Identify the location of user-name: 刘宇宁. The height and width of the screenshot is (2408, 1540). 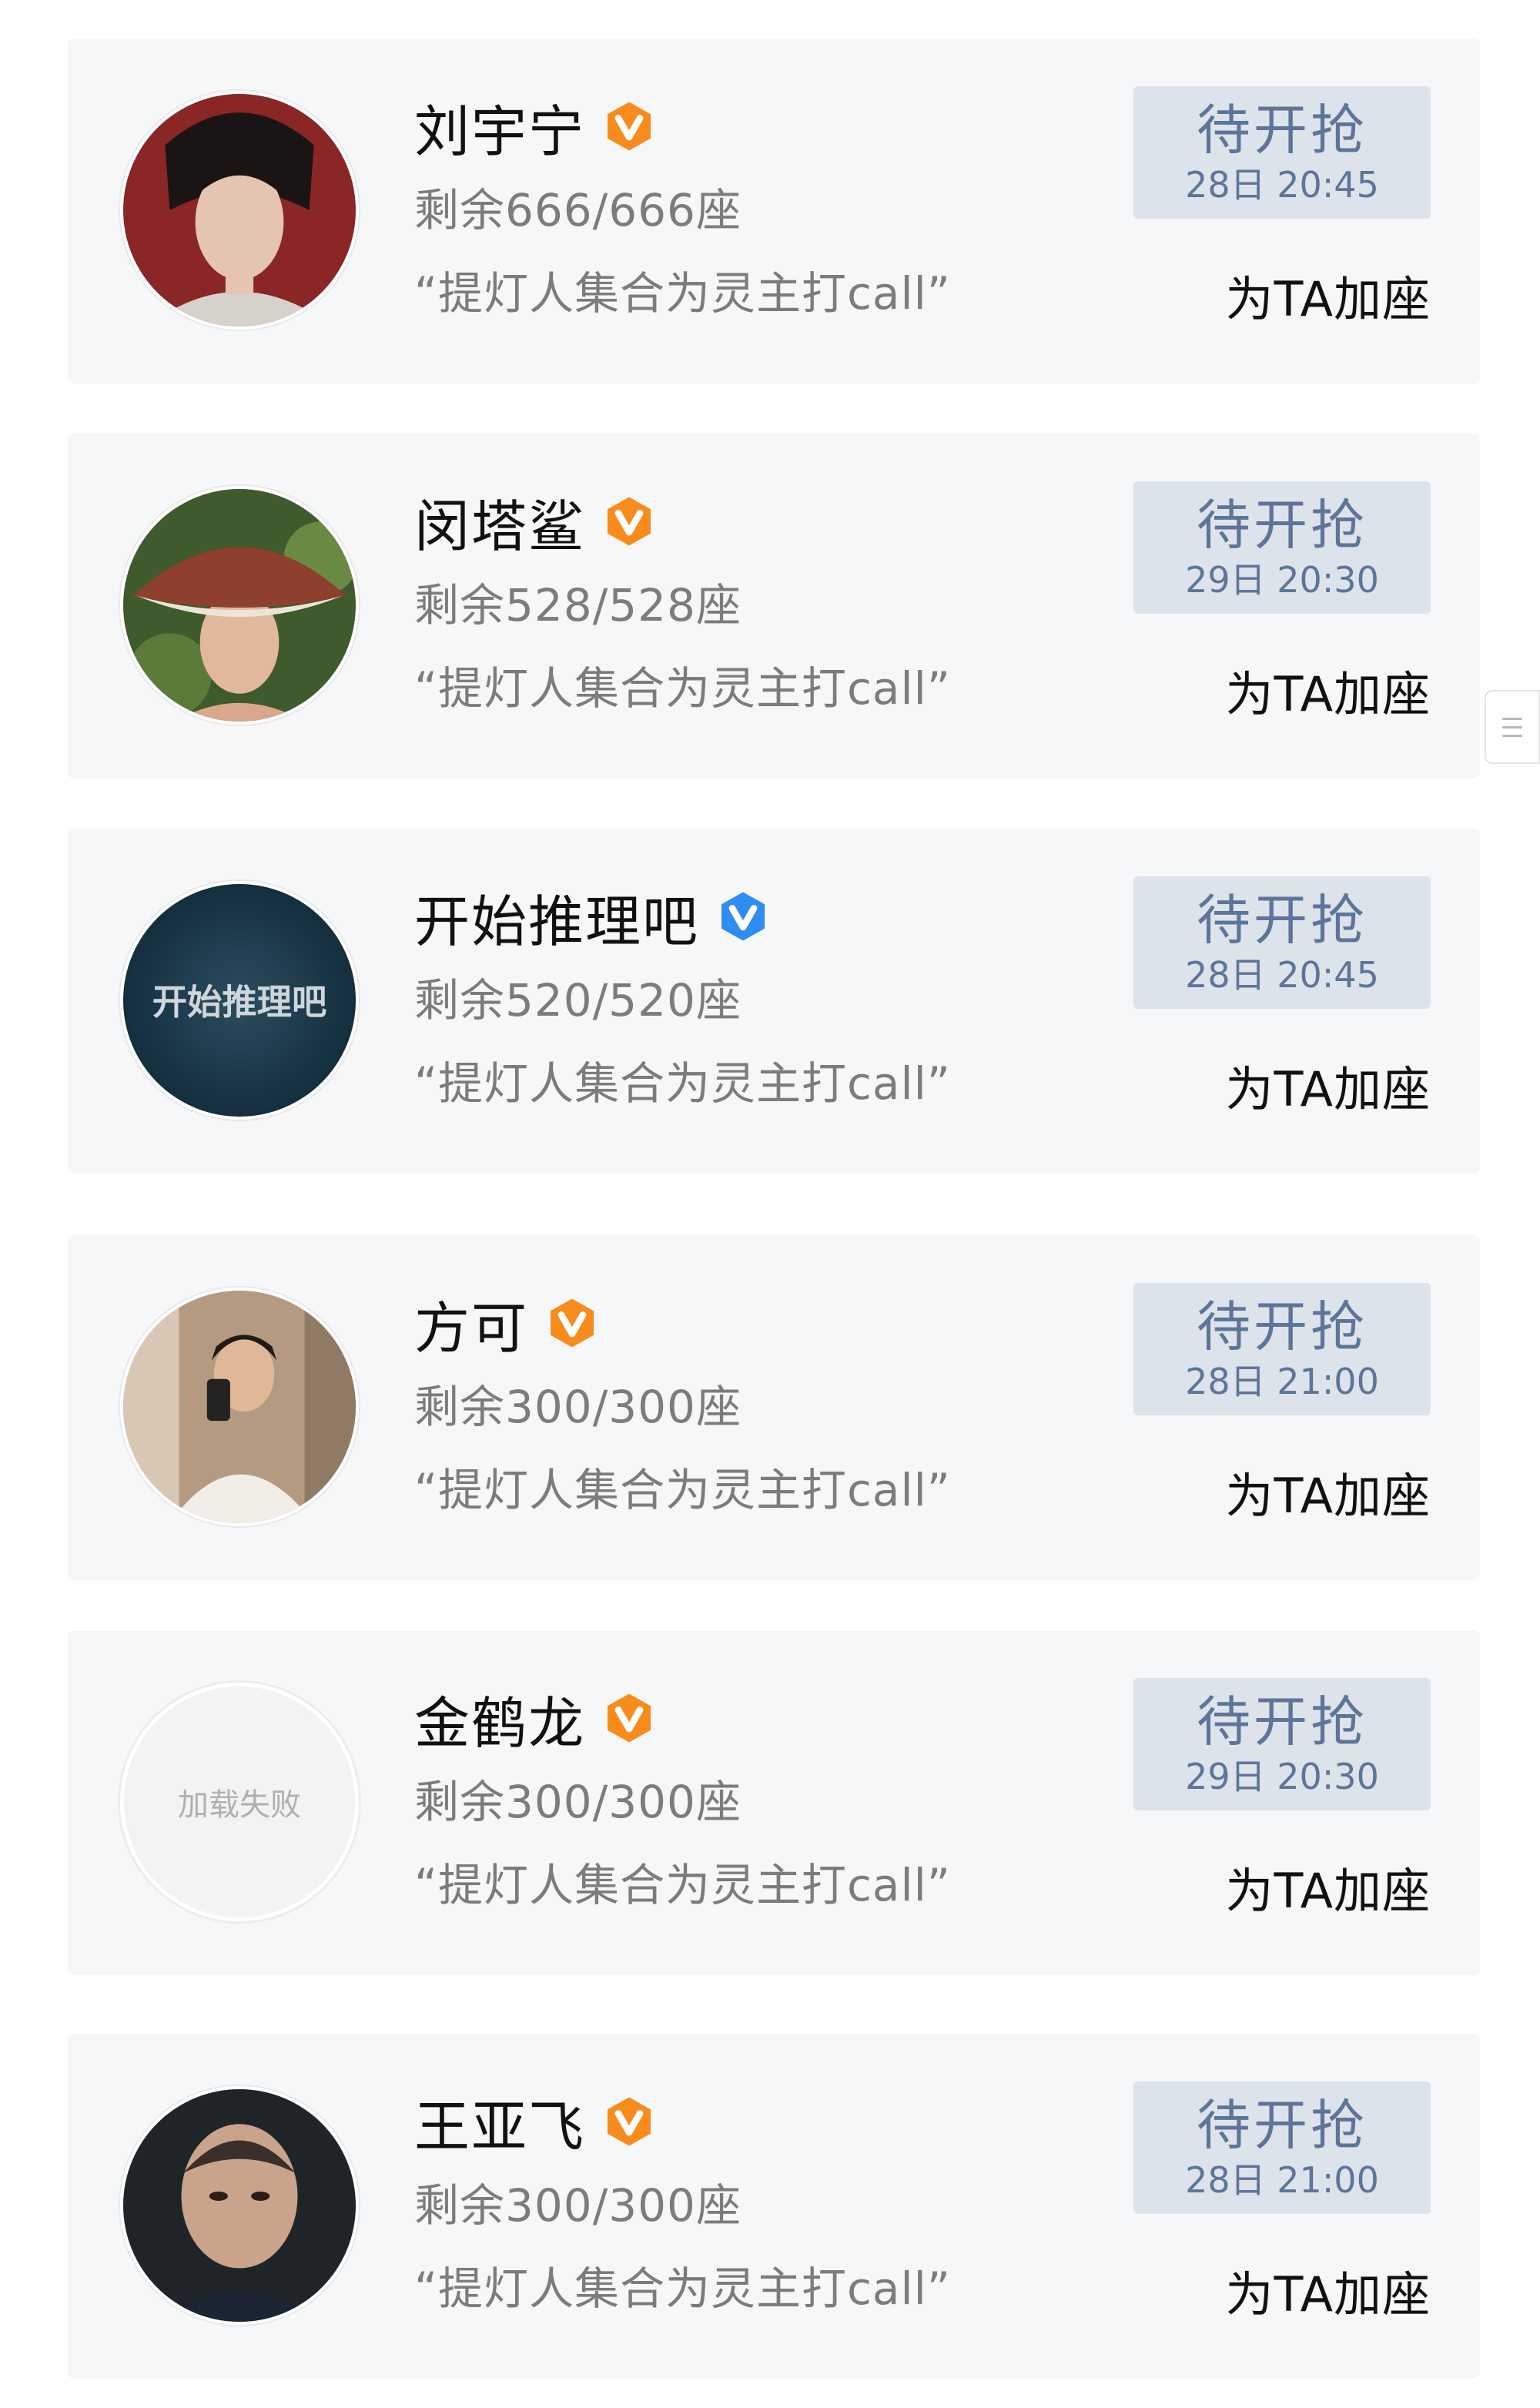
(500, 132).